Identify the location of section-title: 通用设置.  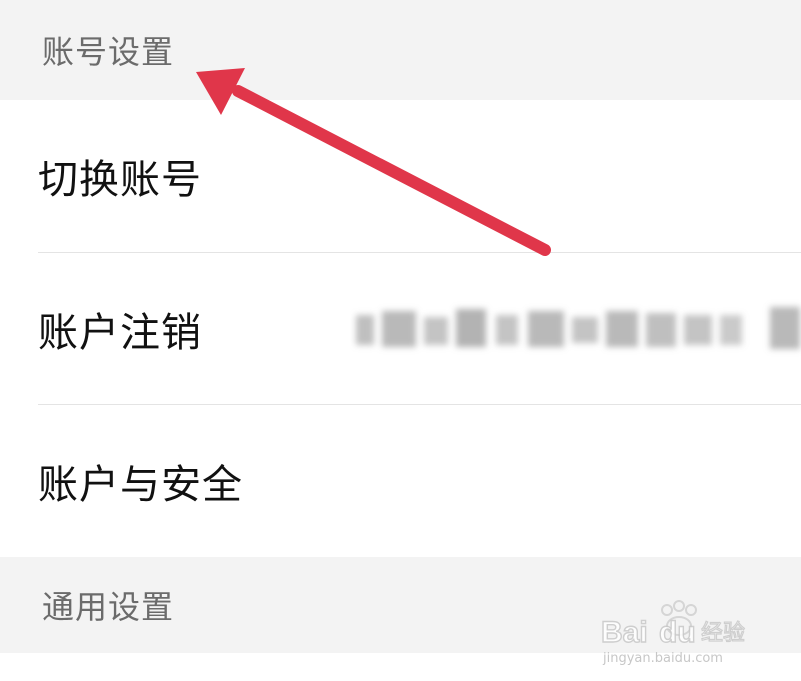
(108, 607).